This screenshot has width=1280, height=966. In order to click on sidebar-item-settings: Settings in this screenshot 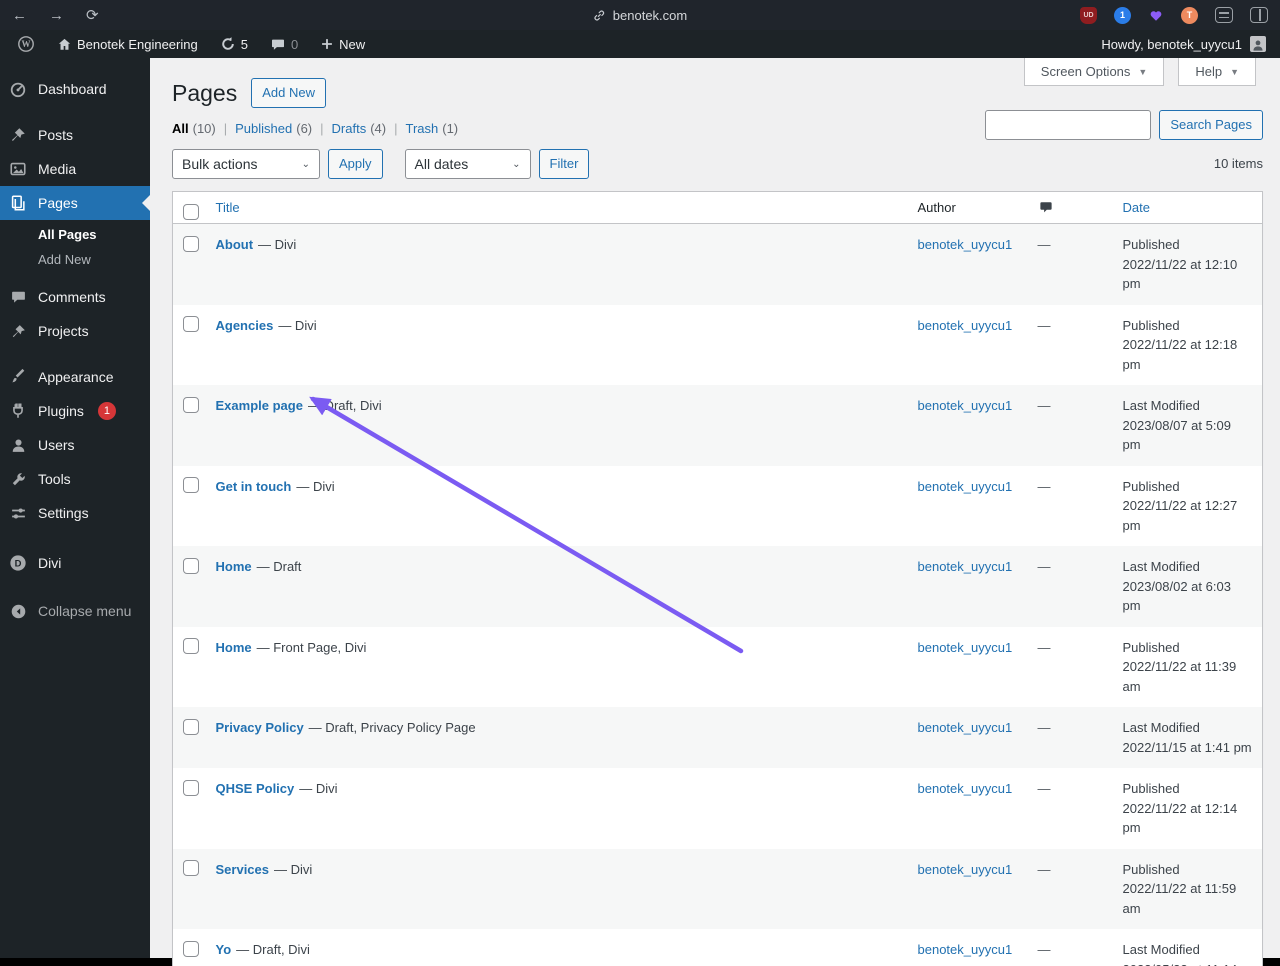, I will do `click(75, 513)`.